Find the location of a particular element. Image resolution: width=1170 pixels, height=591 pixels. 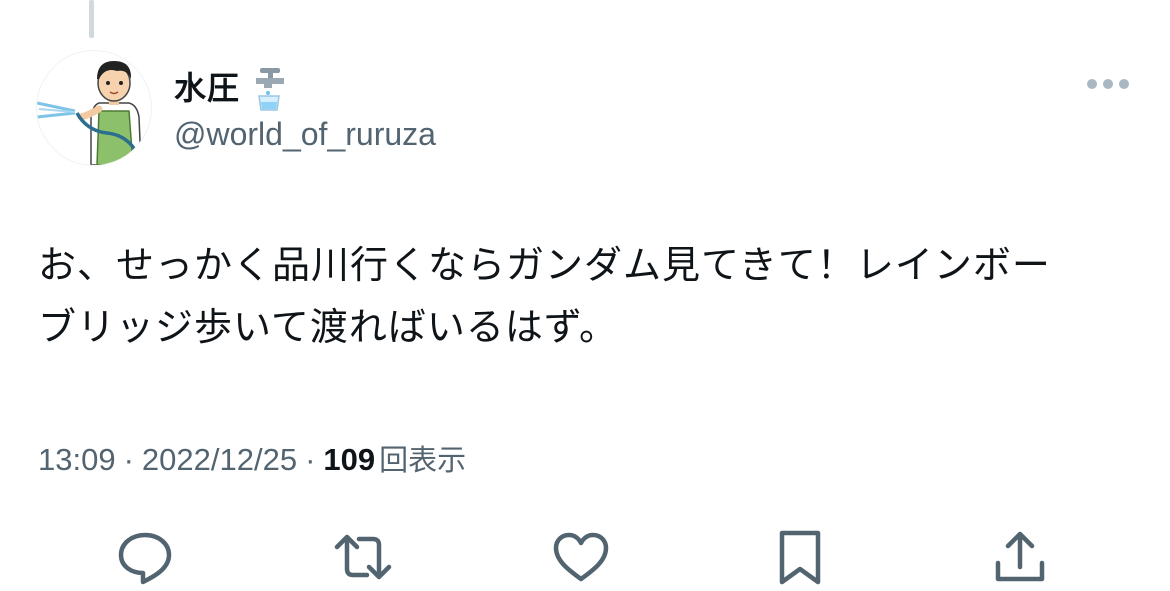

reply-icon is located at coordinates (145, 558).